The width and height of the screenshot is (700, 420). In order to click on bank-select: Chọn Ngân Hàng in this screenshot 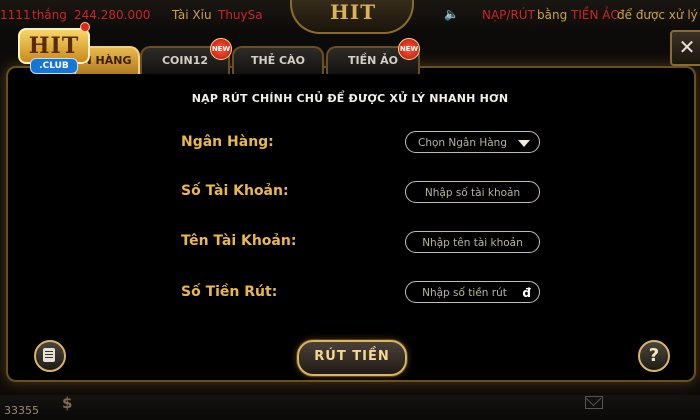, I will do `click(472, 142)`.